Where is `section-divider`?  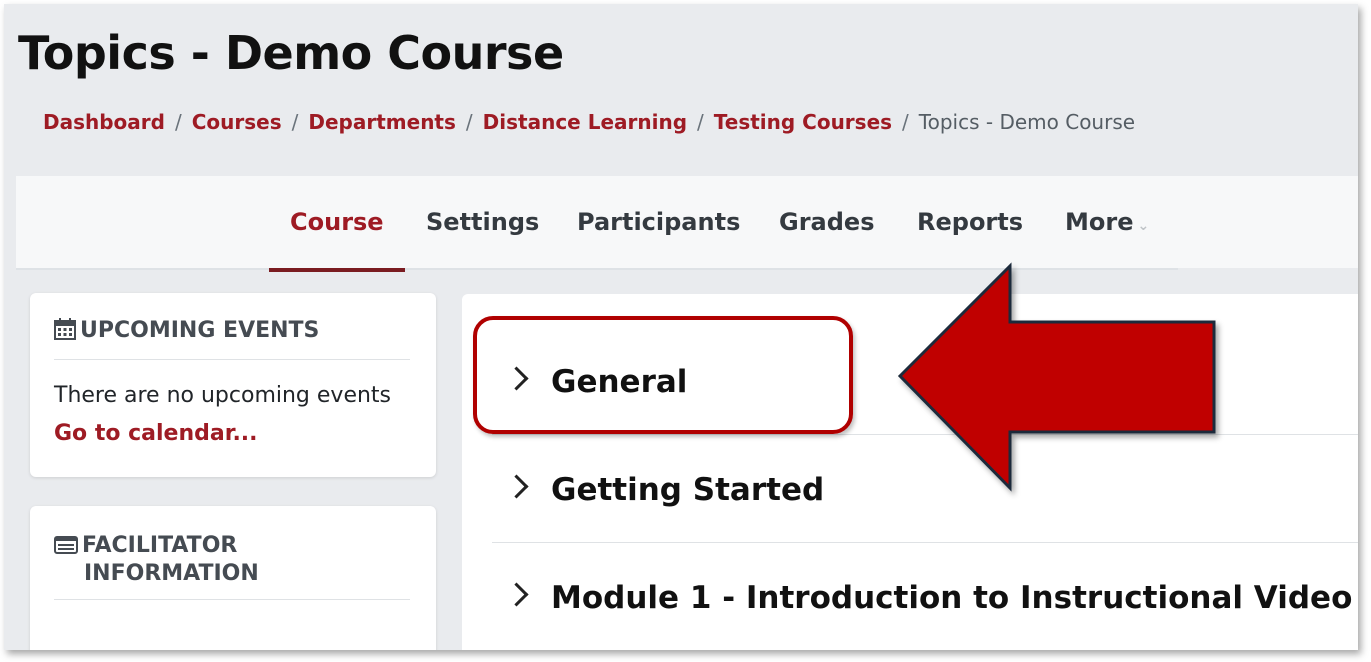 section-divider is located at coordinates (925, 542).